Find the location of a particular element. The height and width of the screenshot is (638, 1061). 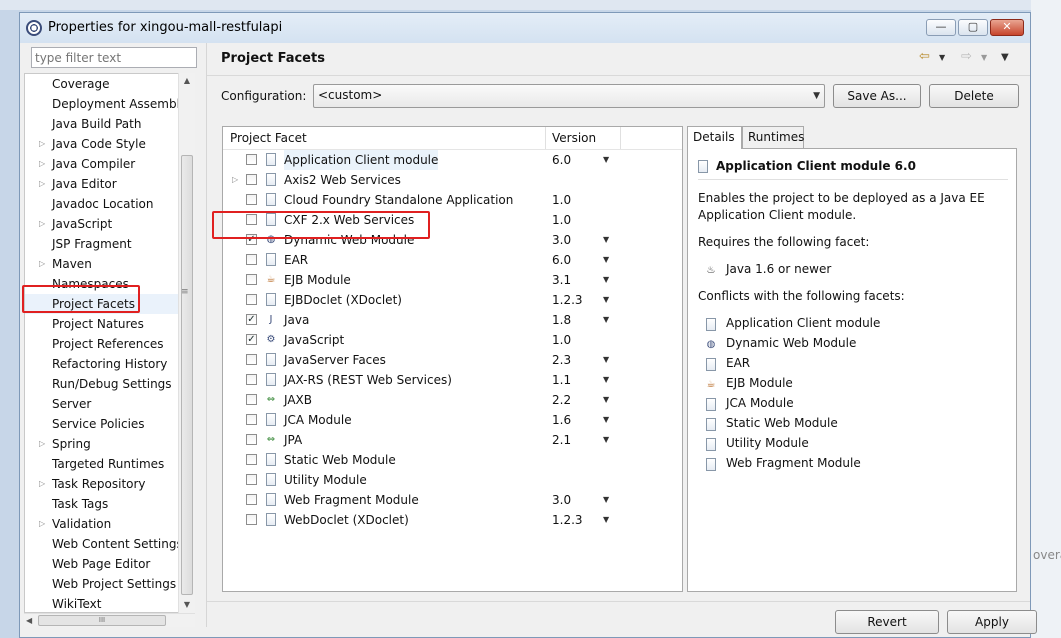

scroll-down-icon: ▼ is located at coordinates (187, 605).